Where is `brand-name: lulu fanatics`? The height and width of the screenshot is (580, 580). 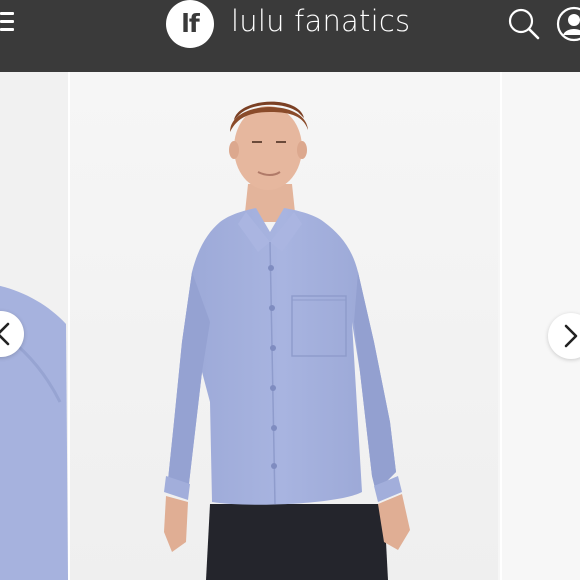 brand-name: lulu fanatics is located at coordinates (320, 21).